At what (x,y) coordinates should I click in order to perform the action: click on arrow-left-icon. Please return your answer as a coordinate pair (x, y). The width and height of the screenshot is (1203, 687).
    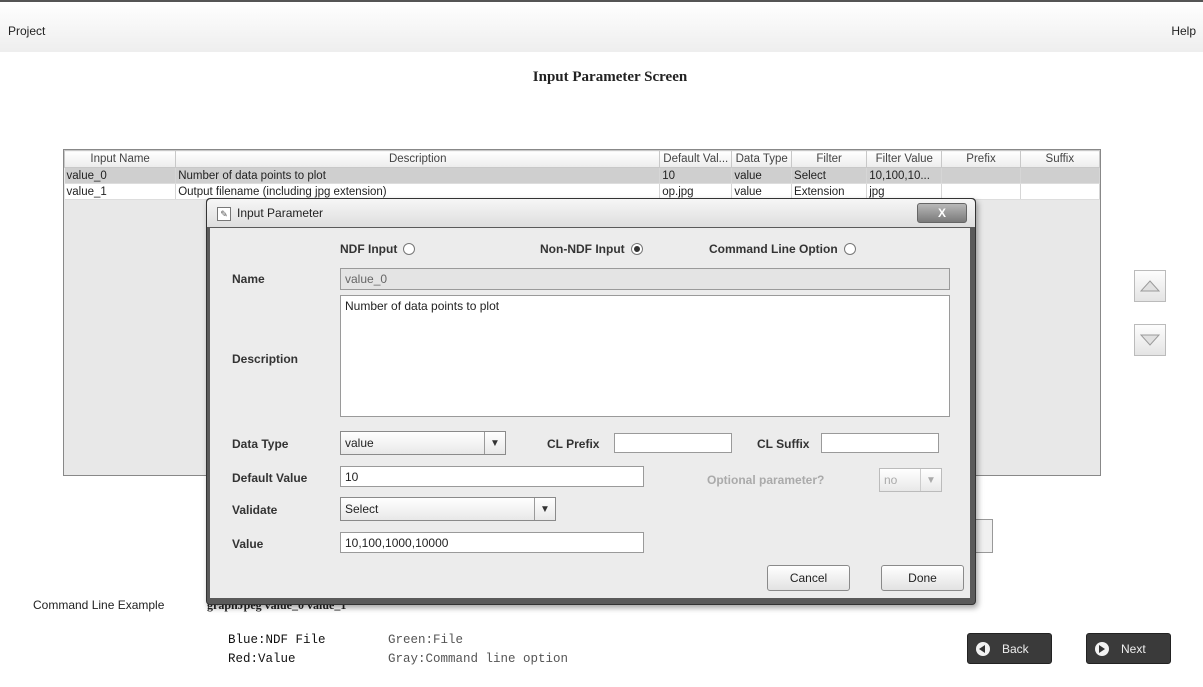
    Looking at the image, I should click on (983, 648).